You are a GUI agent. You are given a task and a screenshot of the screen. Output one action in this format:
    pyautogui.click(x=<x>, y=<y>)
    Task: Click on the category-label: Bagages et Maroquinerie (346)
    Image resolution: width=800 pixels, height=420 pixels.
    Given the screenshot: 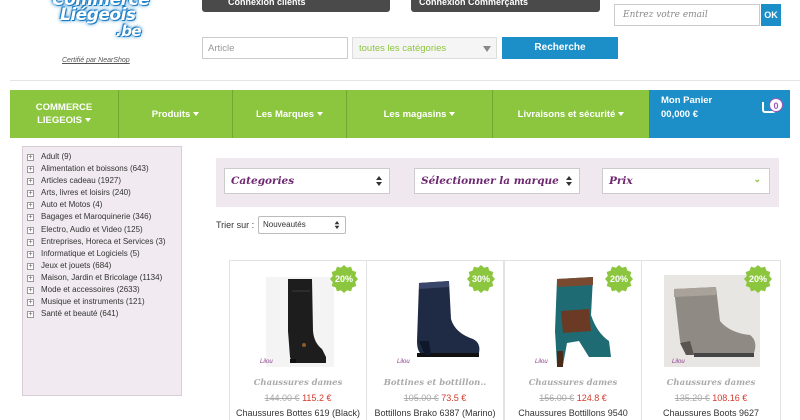 What is the action you would take?
    pyautogui.click(x=96, y=217)
    